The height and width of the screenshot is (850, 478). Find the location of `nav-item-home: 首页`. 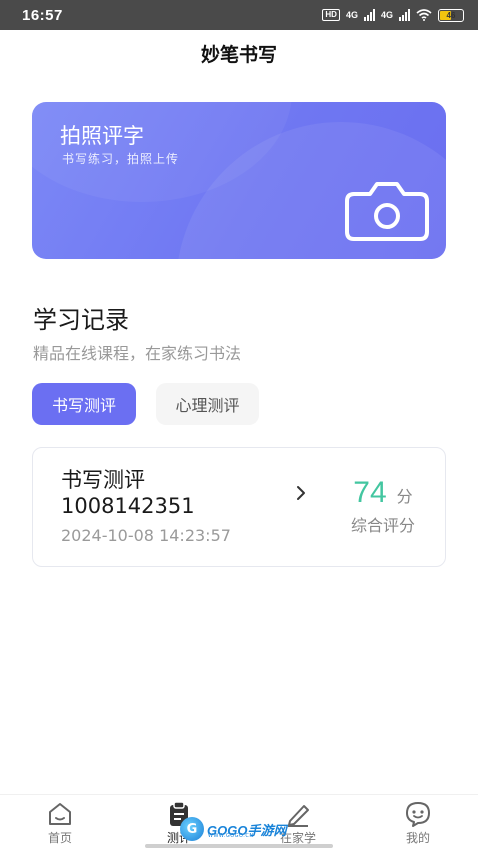

nav-item-home: 首页 is located at coordinates (60, 823).